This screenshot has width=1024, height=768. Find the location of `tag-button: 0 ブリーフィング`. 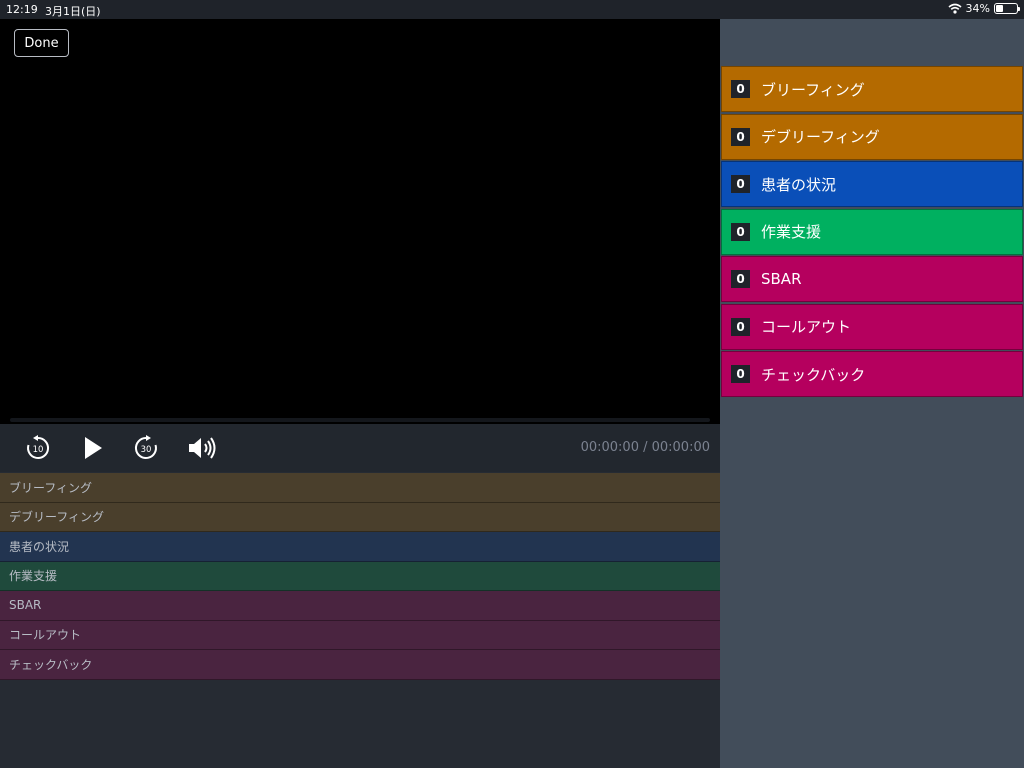

tag-button: 0 ブリーフィング is located at coordinates (872, 89).